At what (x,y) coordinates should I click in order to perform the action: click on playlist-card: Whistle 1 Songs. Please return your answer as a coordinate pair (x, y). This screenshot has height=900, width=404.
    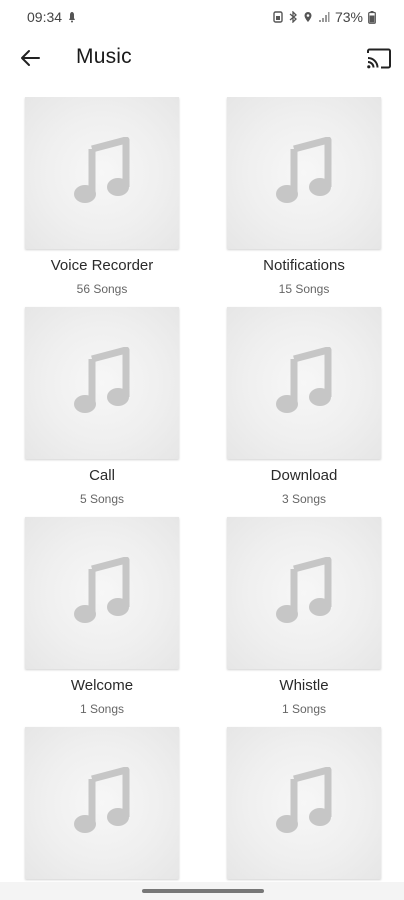
    Looking at the image, I should click on (304, 616).